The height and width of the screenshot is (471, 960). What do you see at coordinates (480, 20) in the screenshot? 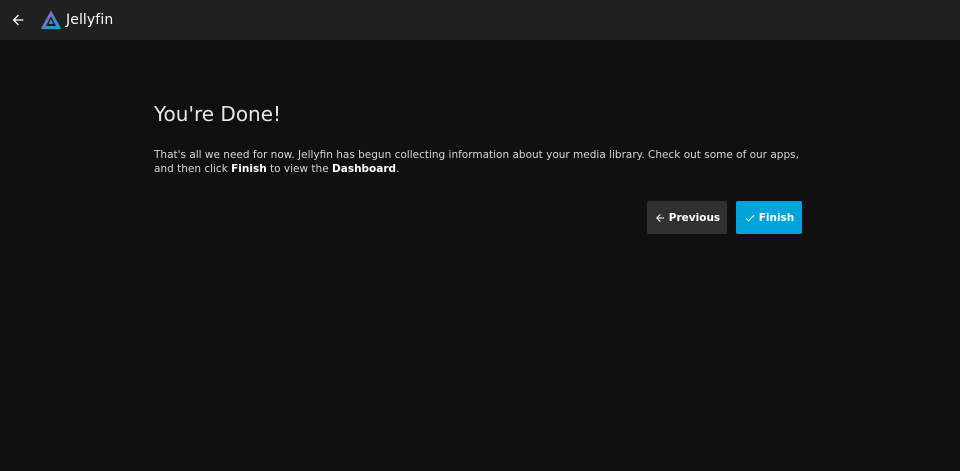
I see `app-header: Jellyfin` at bounding box center [480, 20].